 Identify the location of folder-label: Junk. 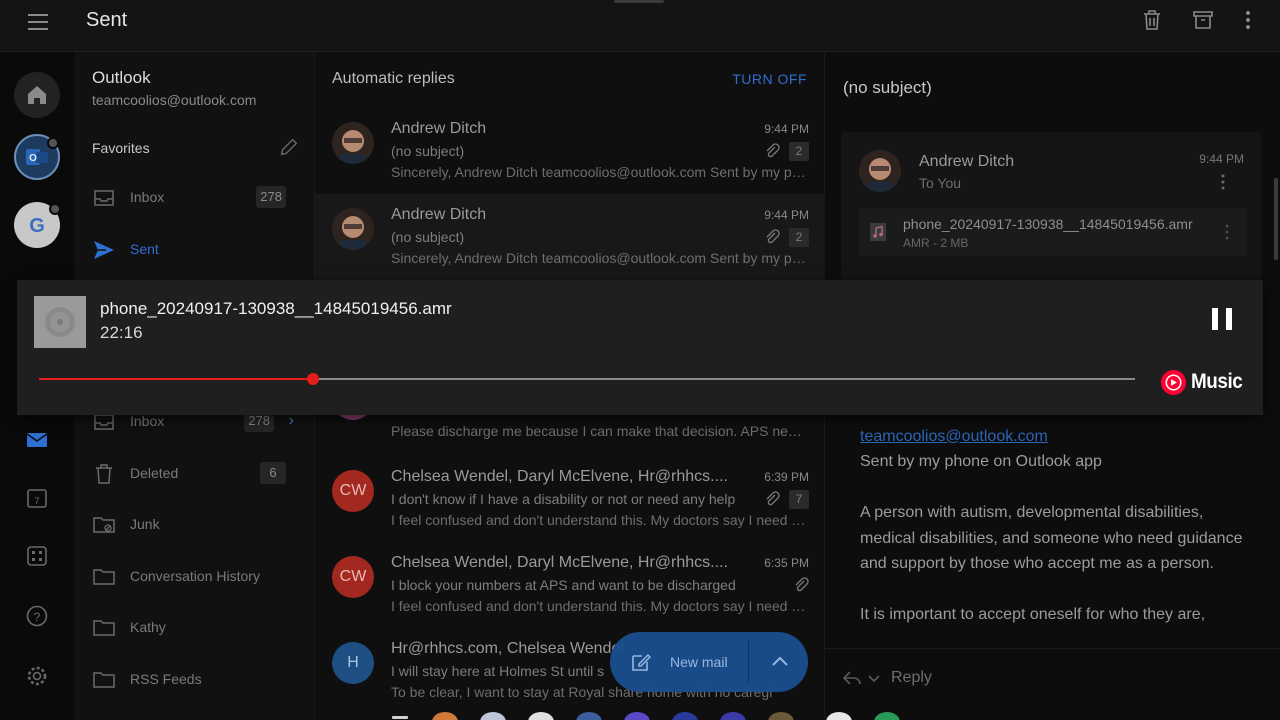
(145, 524).